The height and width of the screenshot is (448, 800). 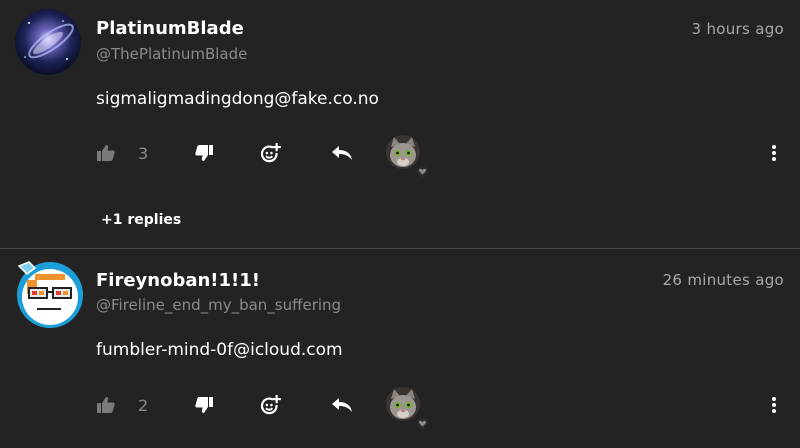 What do you see at coordinates (219, 350) in the screenshot?
I see `comment-text: fumbler-mind-0f@icloud.com` at bounding box center [219, 350].